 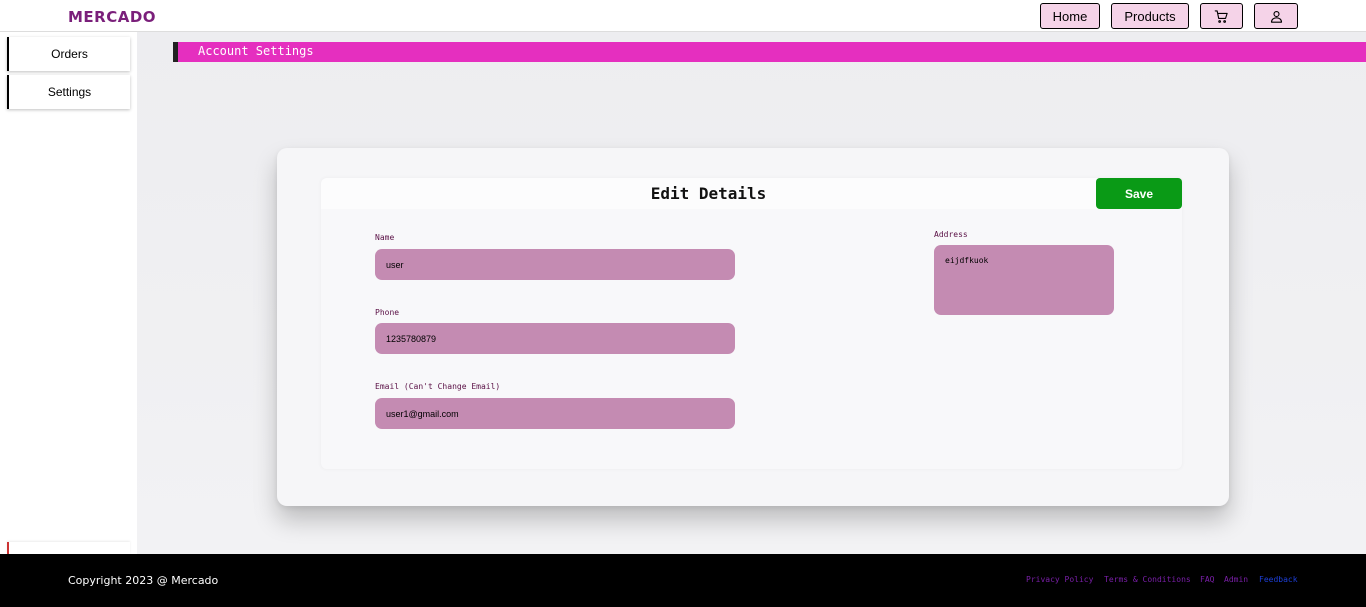 What do you see at coordinates (1139, 193) in the screenshot?
I see `save-button: Save` at bounding box center [1139, 193].